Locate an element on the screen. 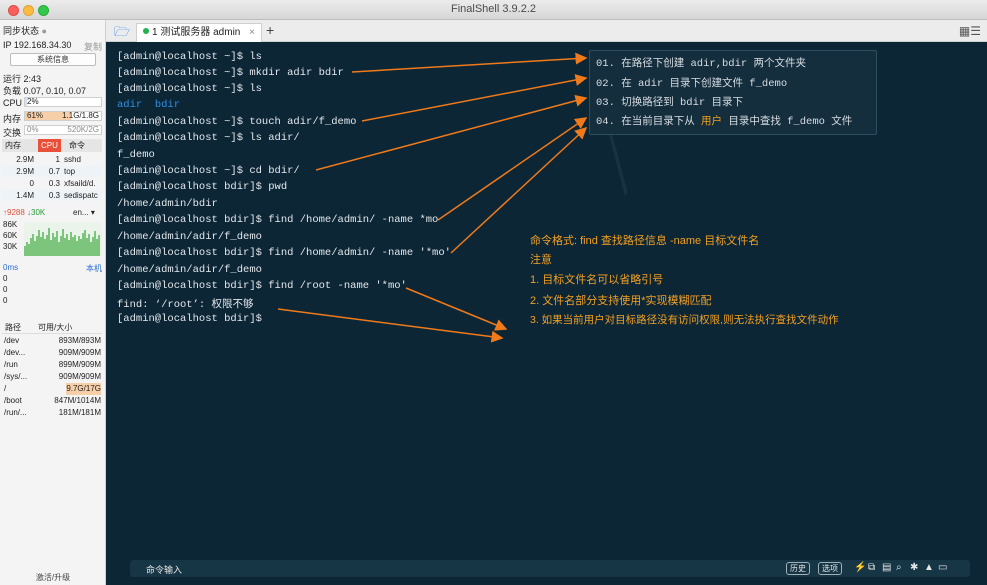 The height and width of the screenshot is (585, 987). net-iface-select: en... ▾ is located at coordinates (84, 212).